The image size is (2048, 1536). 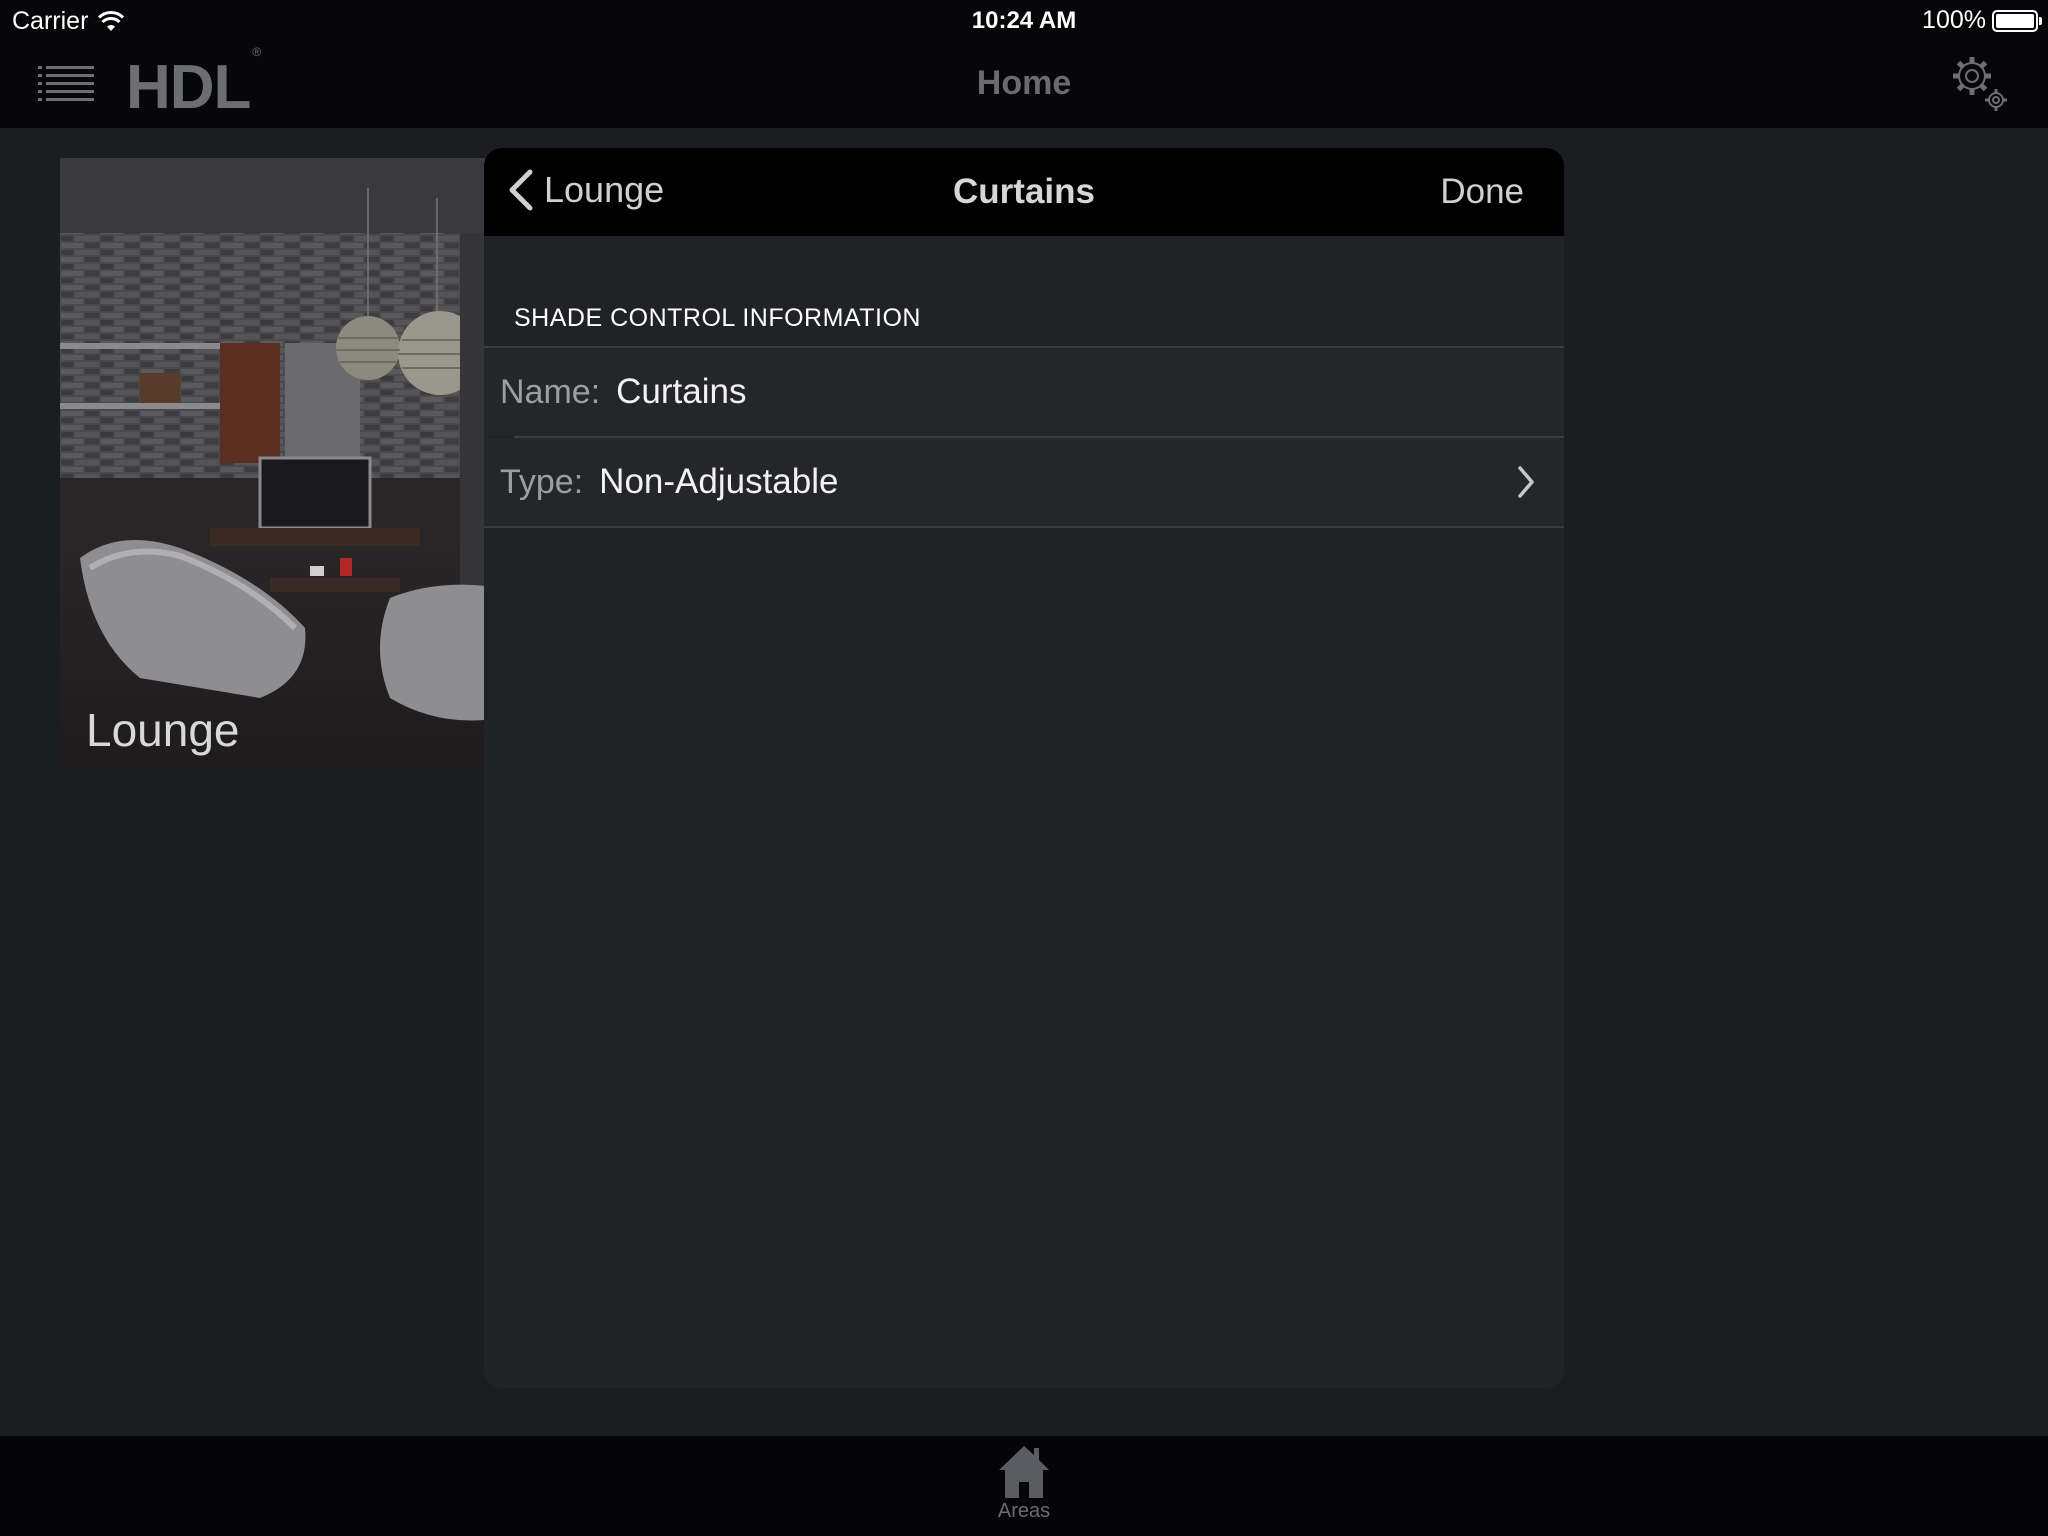 What do you see at coordinates (1024, 1472) in the screenshot?
I see `home-icon` at bounding box center [1024, 1472].